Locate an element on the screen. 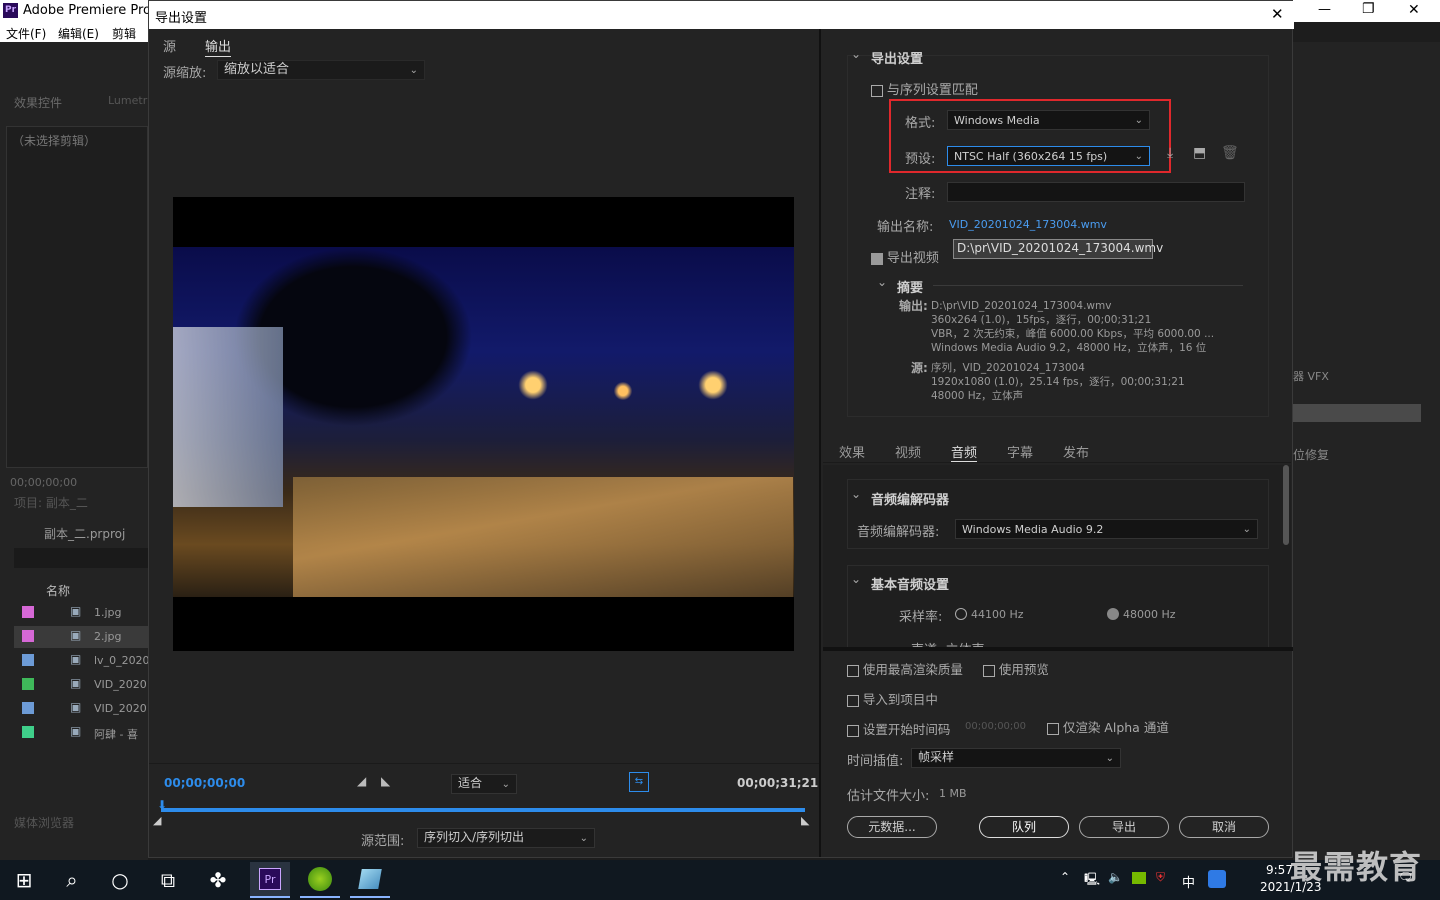 This screenshot has width=1440, height=900. tab-source: 源 is located at coordinates (169, 45).